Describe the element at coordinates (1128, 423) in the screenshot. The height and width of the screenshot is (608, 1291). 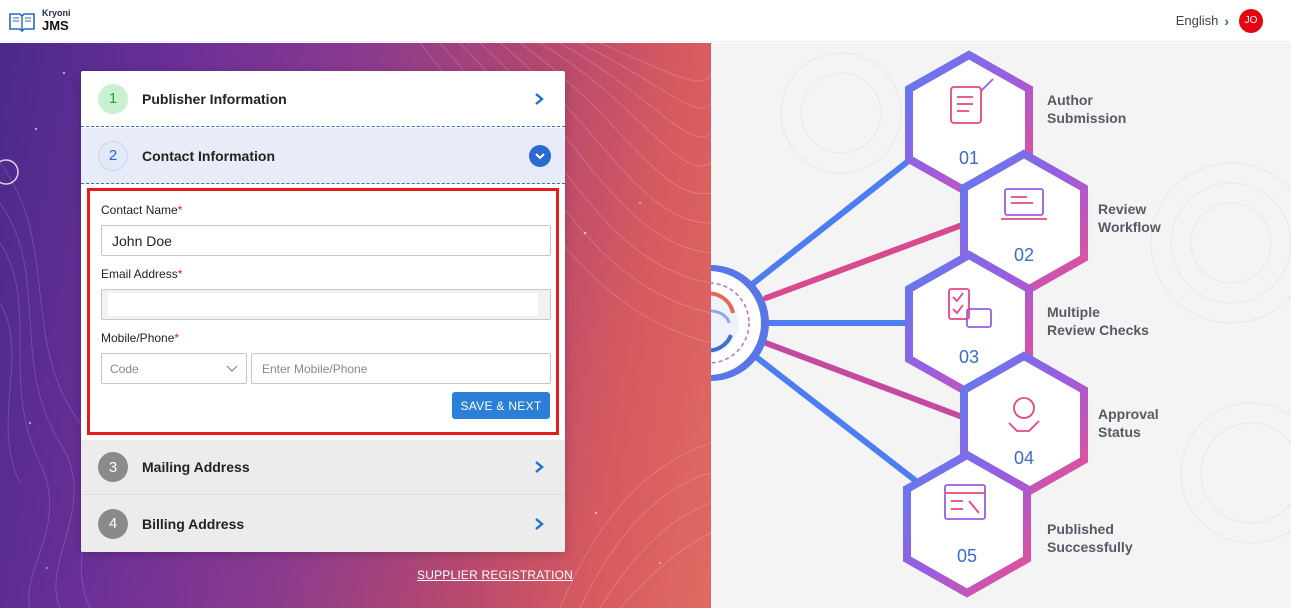
I see `workflow-label-4: Approval Status` at that location.